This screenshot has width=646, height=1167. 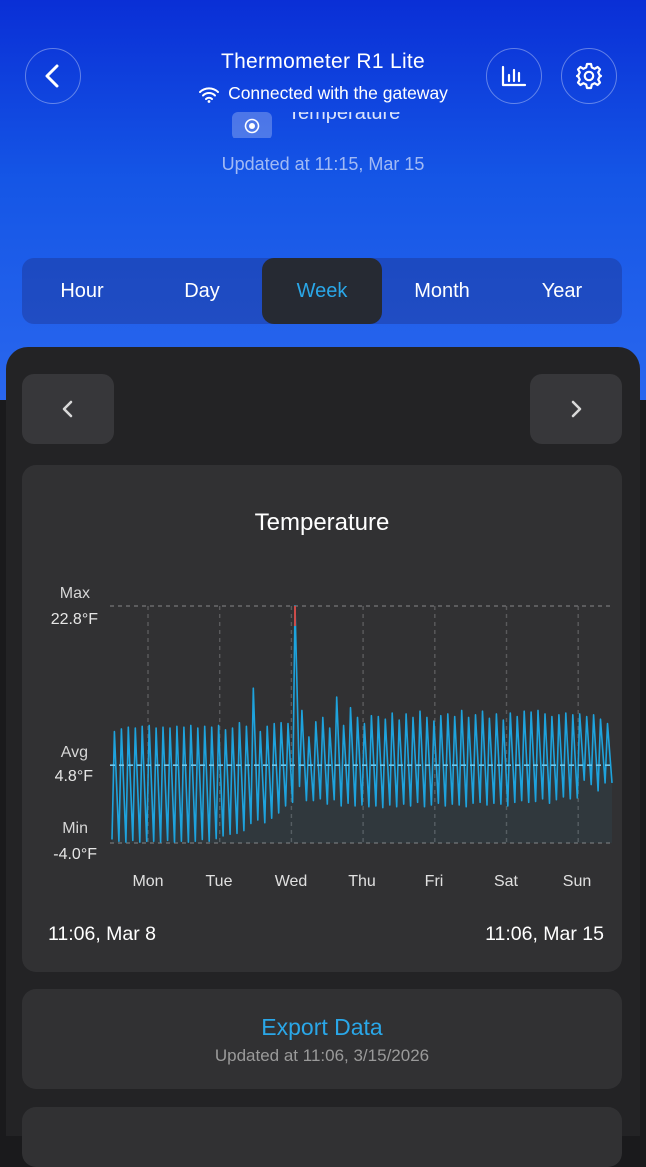 What do you see at coordinates (362, 881) in the screenshot?
I see `x-tick-thu: Thu` at bounding box center [362, 881].